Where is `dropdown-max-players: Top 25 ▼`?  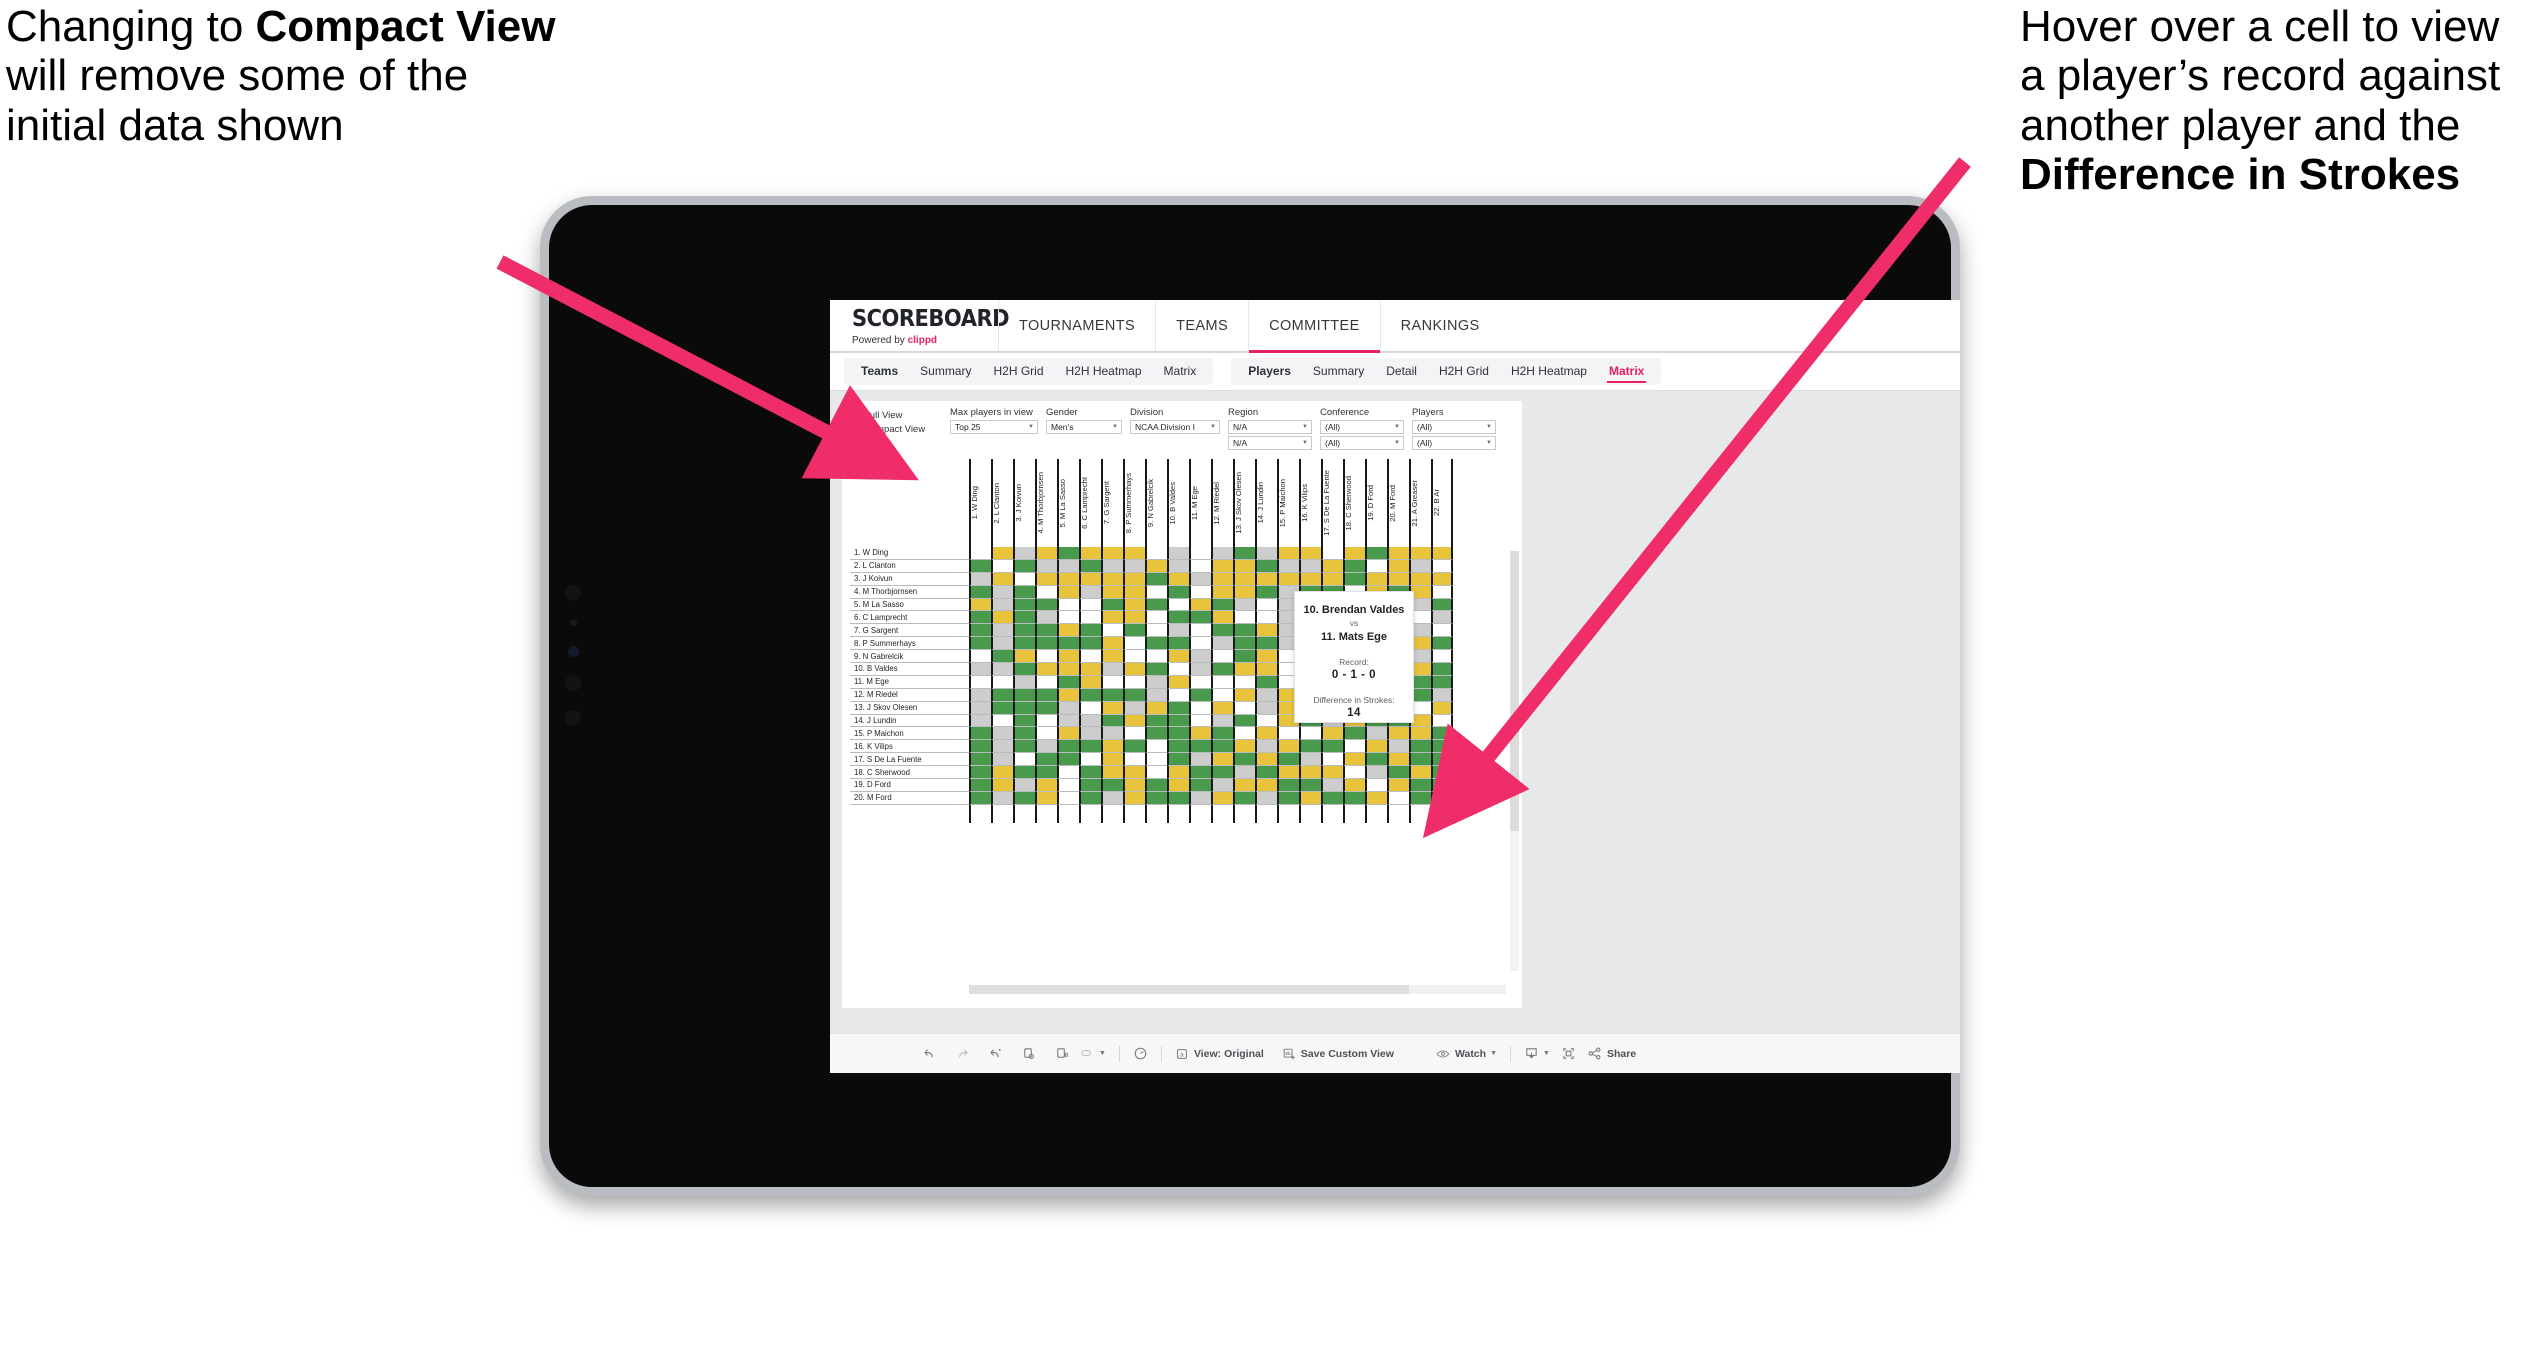
dropdown-max-players: Top 25 ▼ is located at coordinates (994, 427).